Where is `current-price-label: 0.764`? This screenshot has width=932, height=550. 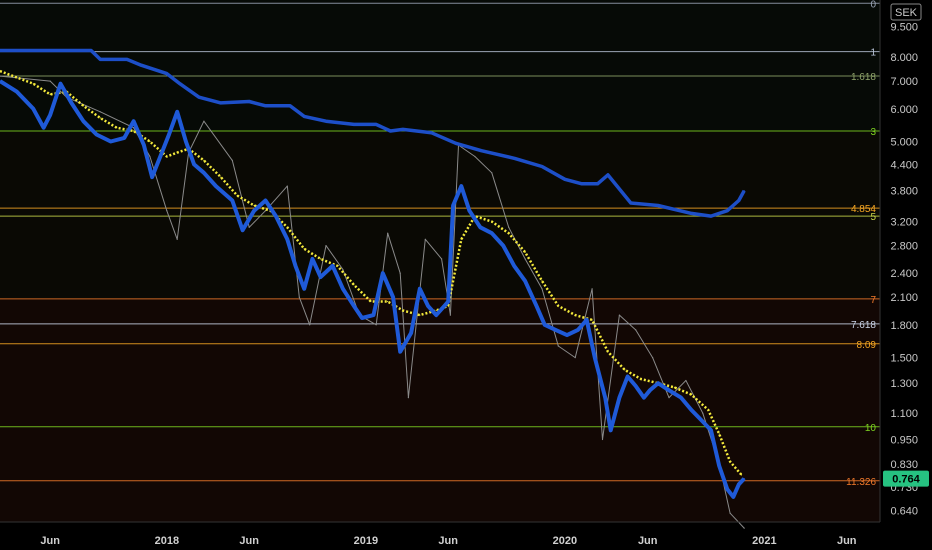
current-price-label: 0.764 is located at coordinates (906, 480).